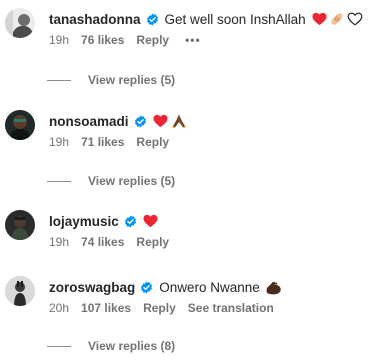  I want to click on comment-username: lojaymusic, so click(84, 221).